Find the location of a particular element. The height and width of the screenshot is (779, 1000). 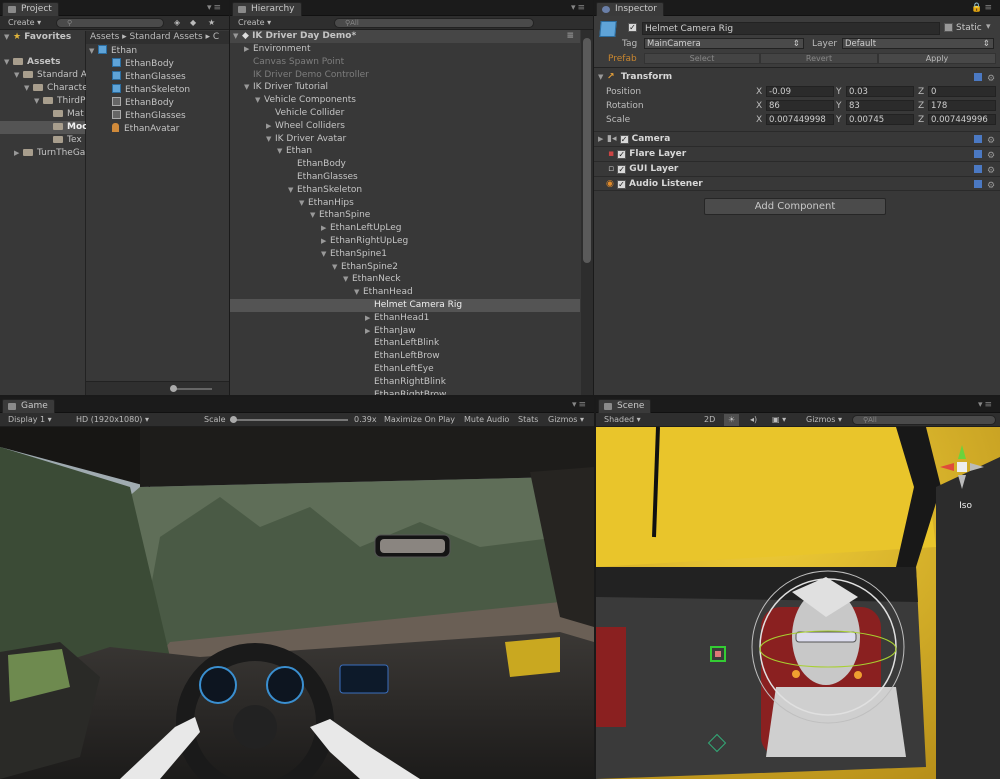

file-item: EthanGlasses is located at coordinates (157, 77).